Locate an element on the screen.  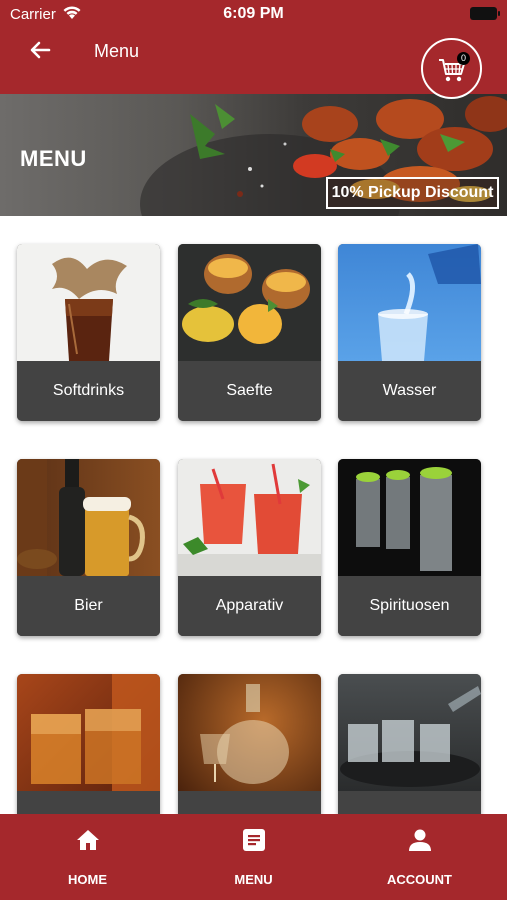
tab-menu: MENU is located at coordinates (253, 857).